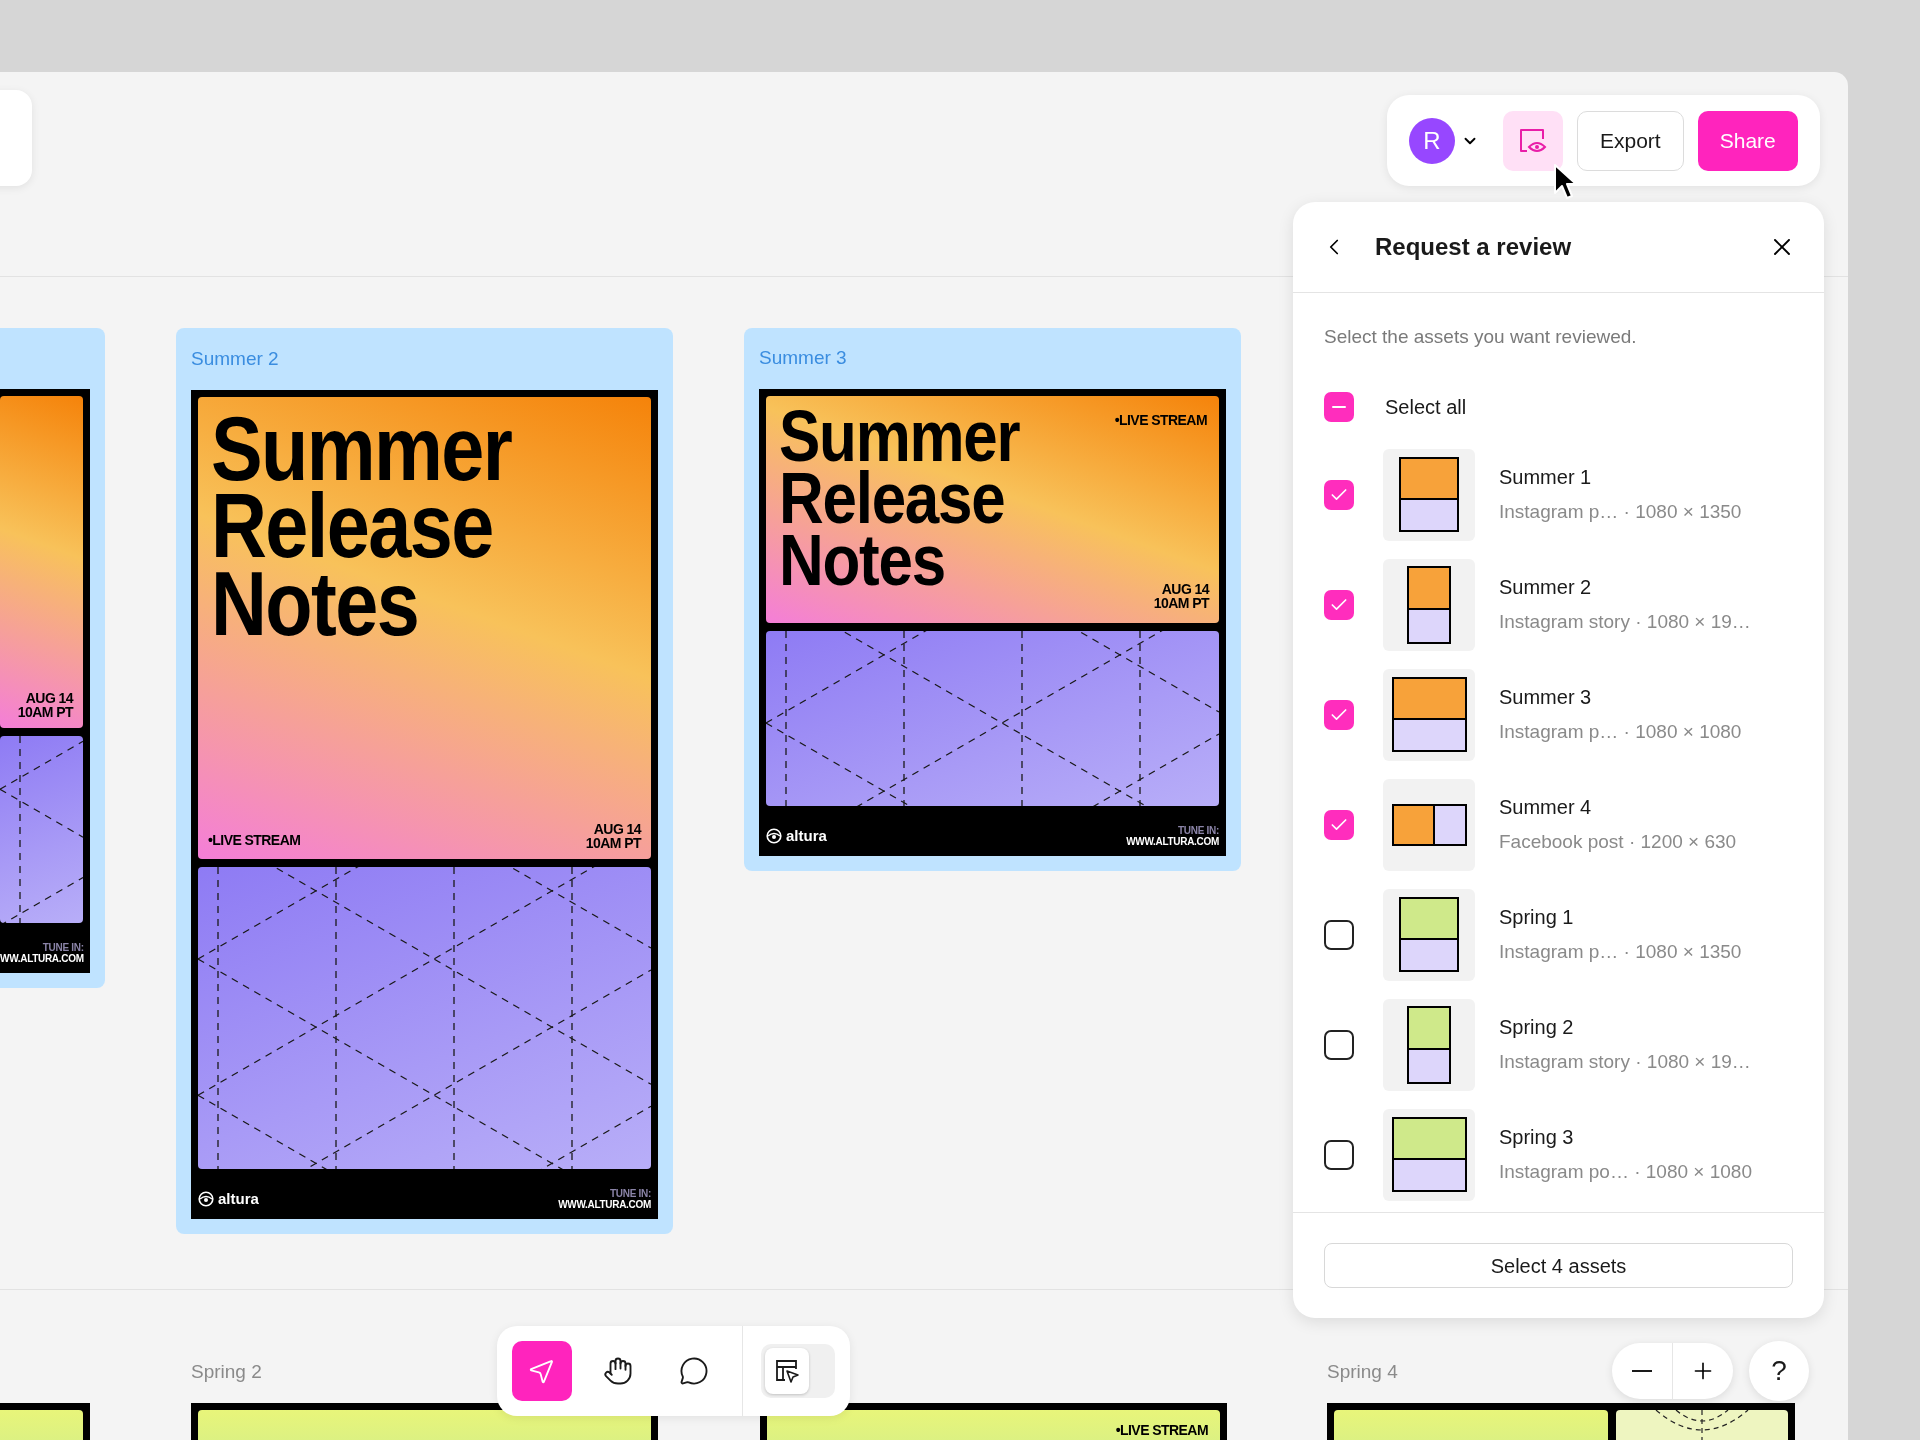 Image resolution: width=1920 pixels, height=1440 pixels. I want to click on asset-name: Spring 1, so click(1537, 918).